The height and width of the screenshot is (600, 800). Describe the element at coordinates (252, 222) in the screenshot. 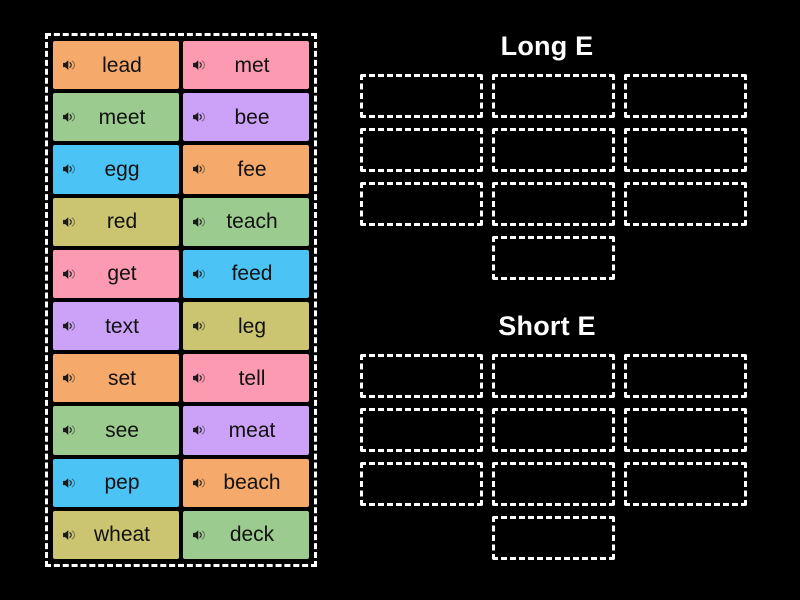

I see `word-tile-label: teach` at that location.